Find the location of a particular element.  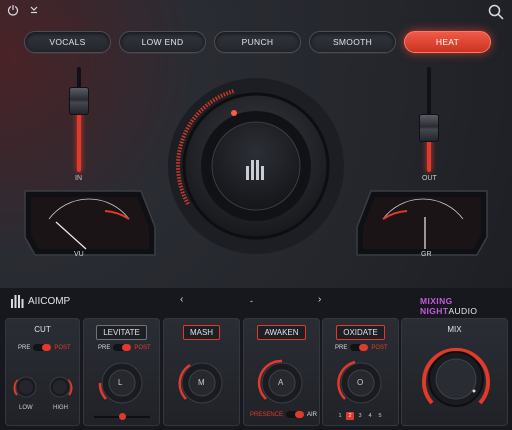

levitate-post-label: POST is located at coordinates (142, 347).